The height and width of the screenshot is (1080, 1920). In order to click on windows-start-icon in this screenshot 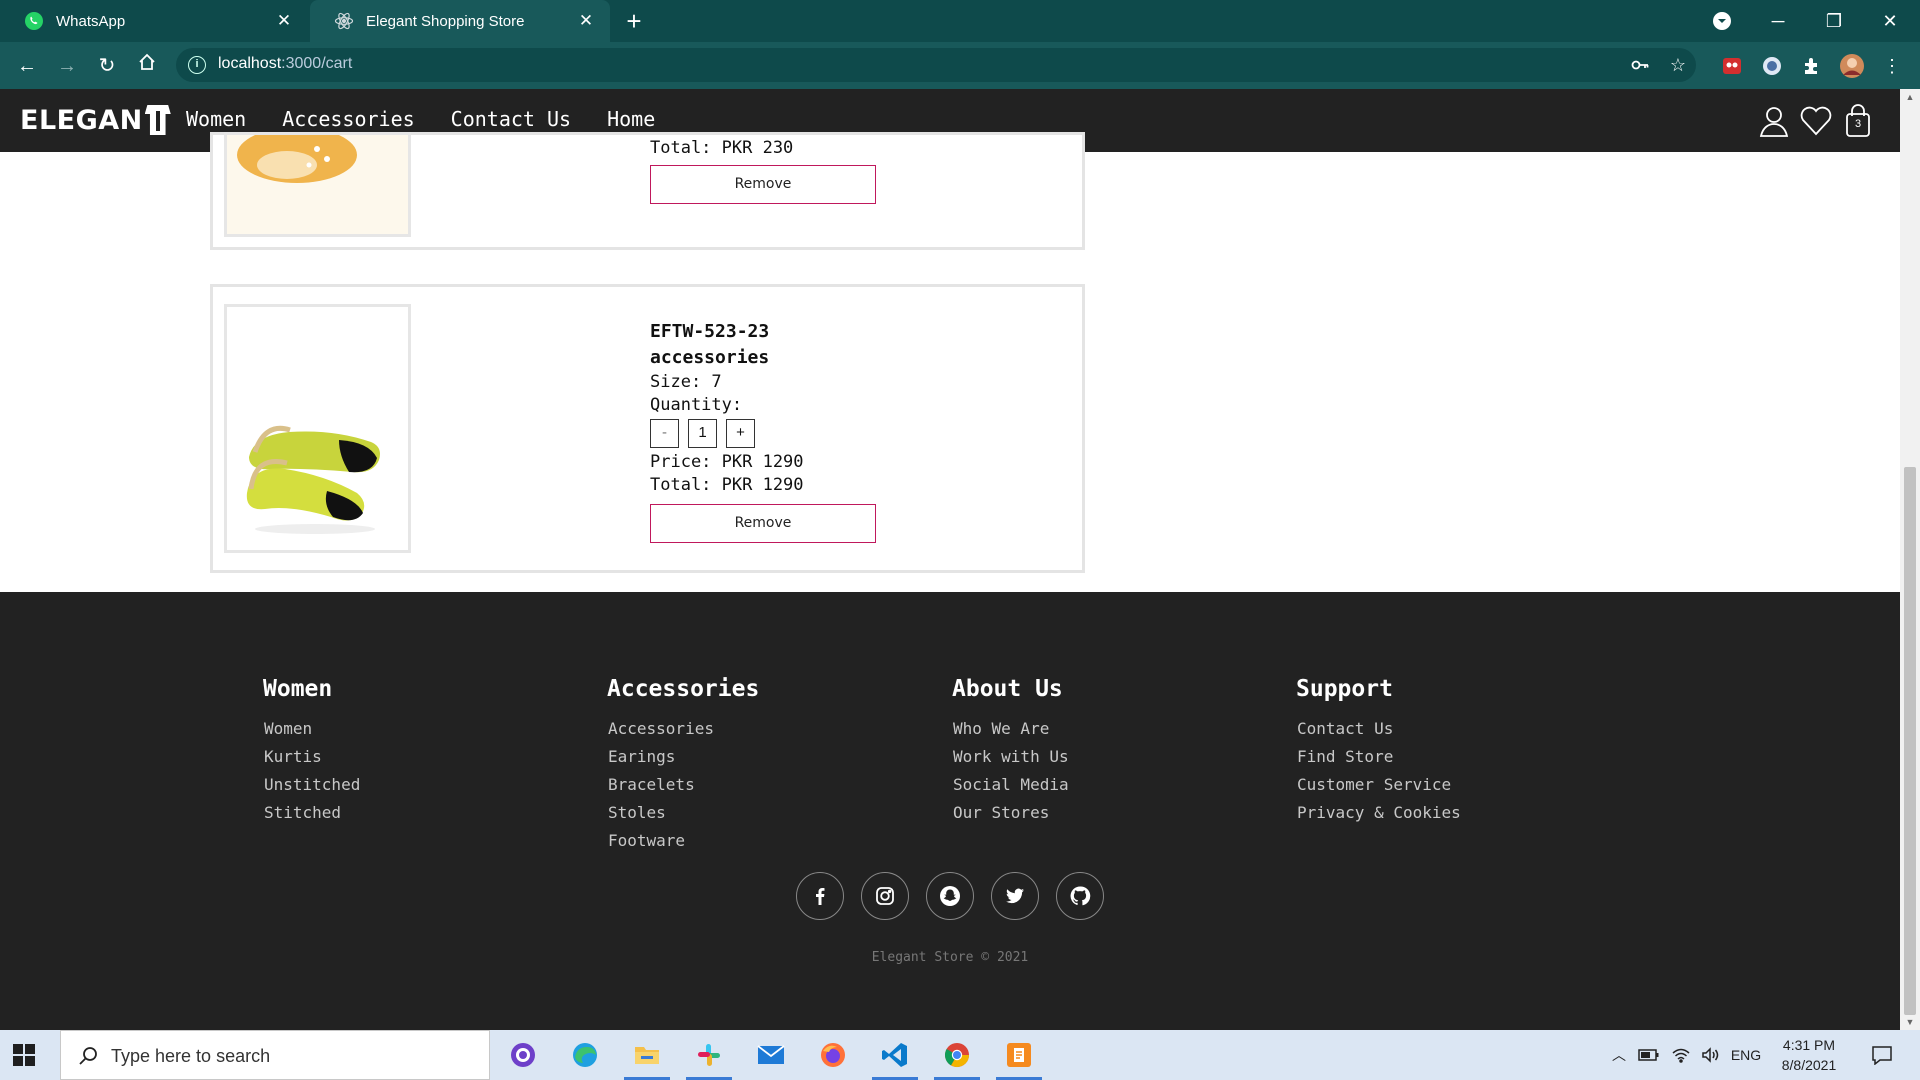, I will do `click(24, 1055)`.